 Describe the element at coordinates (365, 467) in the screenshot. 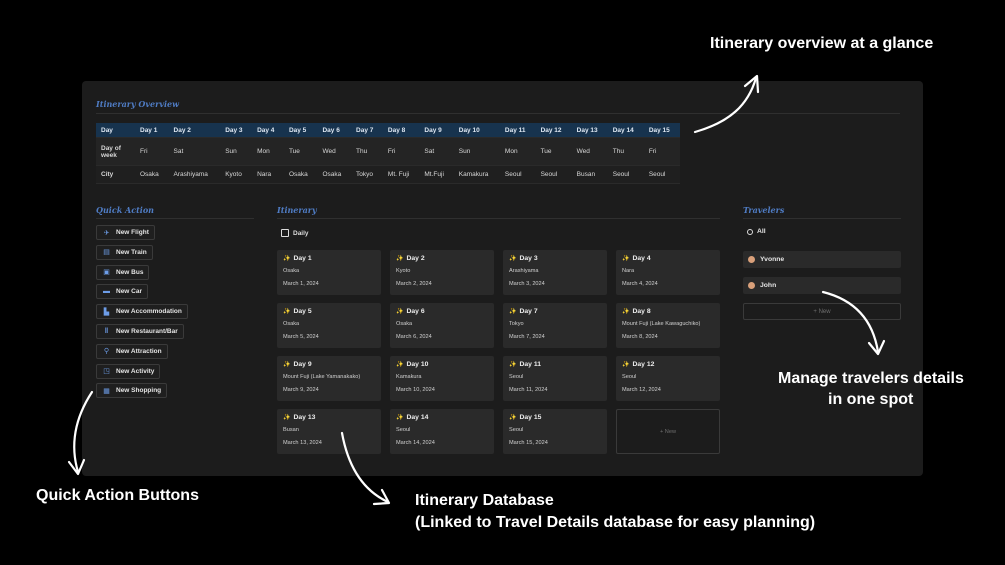

I see `arrow-database` at that location.